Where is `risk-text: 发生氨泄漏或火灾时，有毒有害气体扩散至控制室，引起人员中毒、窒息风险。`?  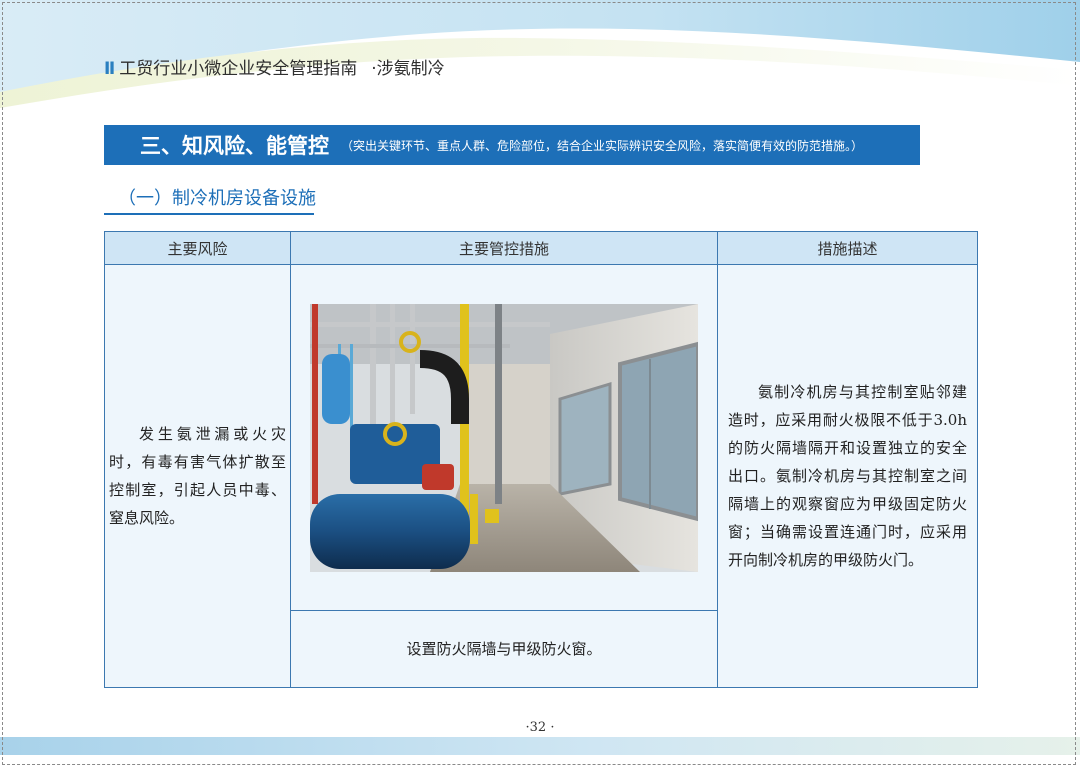
risk-text: 发生氨泄漏或火灾时，有毒有害气体扩散至控制室，引起人员中毒、窒息风险。 is located at coordinates (197, 476).